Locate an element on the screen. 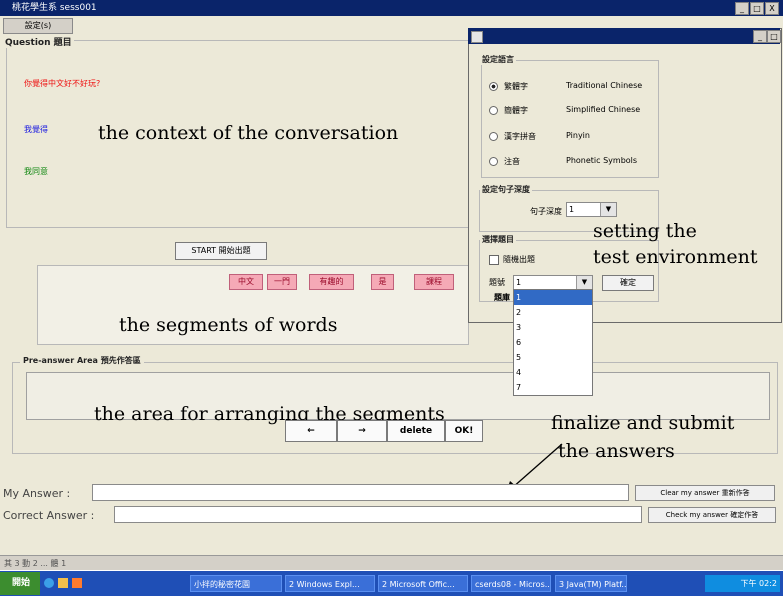 Image resolution: width=783 pixels, height=596 pixels. number-dropdown-list: 1 2 3 6 5 4 7 is located at coordinates (553, 342).